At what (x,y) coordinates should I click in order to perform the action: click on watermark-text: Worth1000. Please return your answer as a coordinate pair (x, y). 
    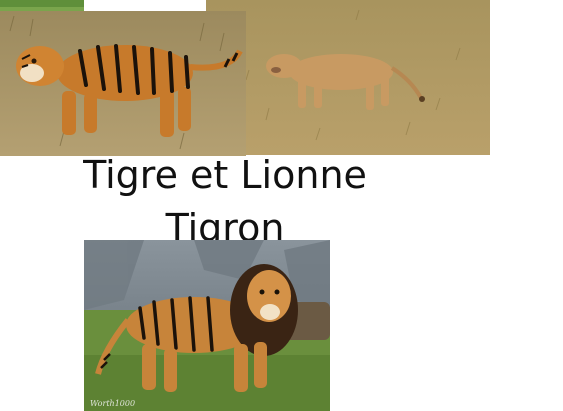
    Looking at the image, I should click on (113, 403).